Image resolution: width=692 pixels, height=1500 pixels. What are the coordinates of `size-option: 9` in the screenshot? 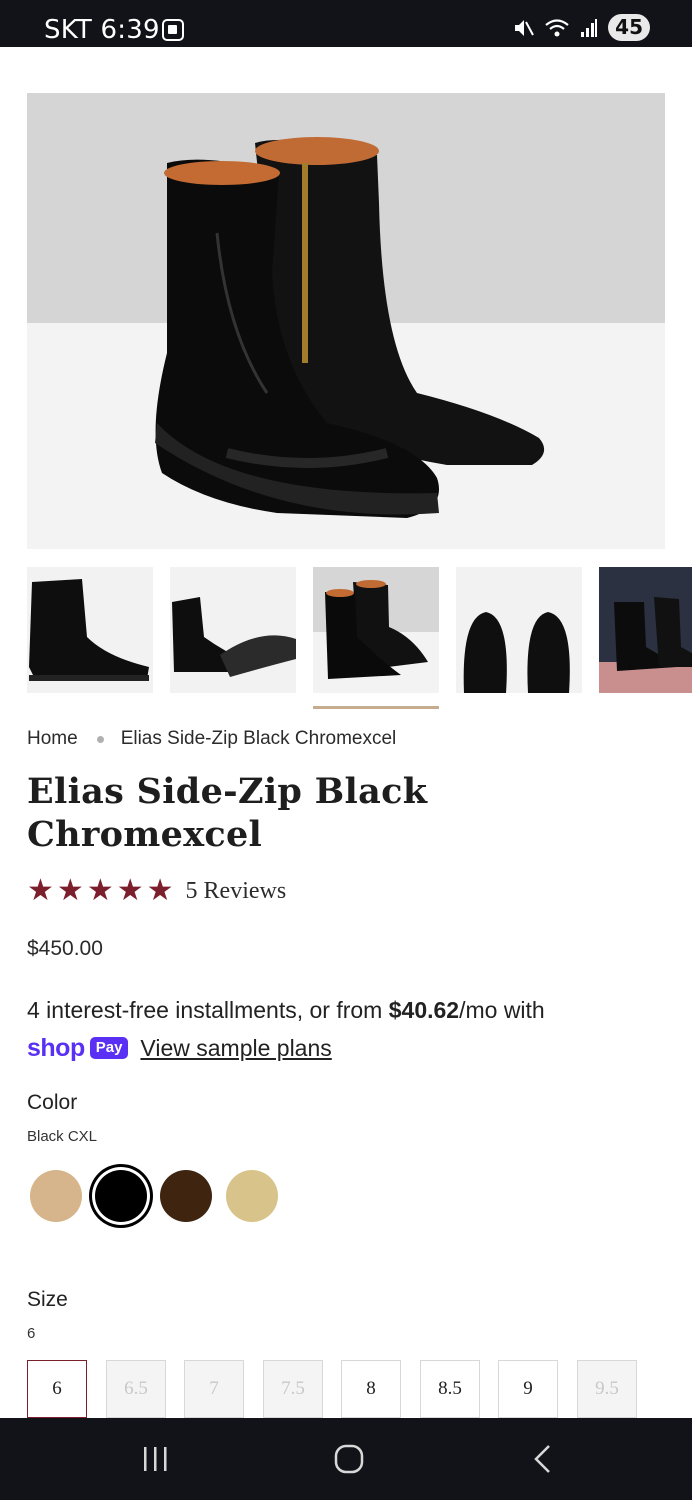 It's located at (528, 1389).